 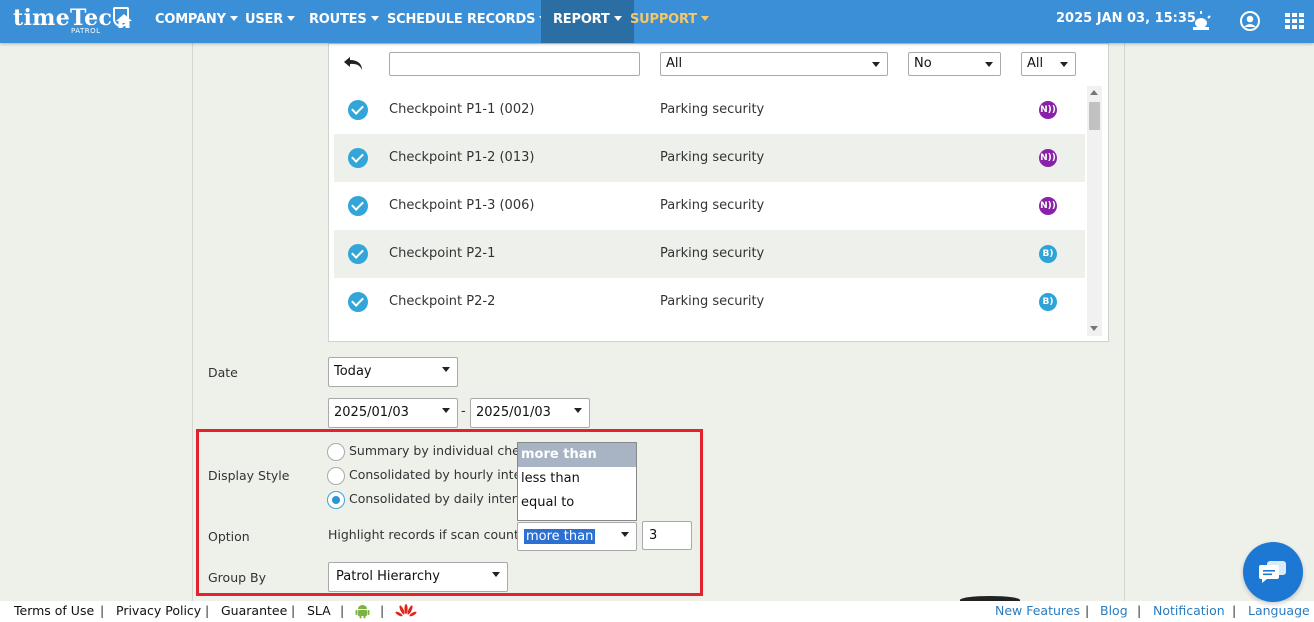 What do you see at coordinates (1273, 572) in the screenshot?
I see `live-chat-button` at bounding box center [1273, 572].